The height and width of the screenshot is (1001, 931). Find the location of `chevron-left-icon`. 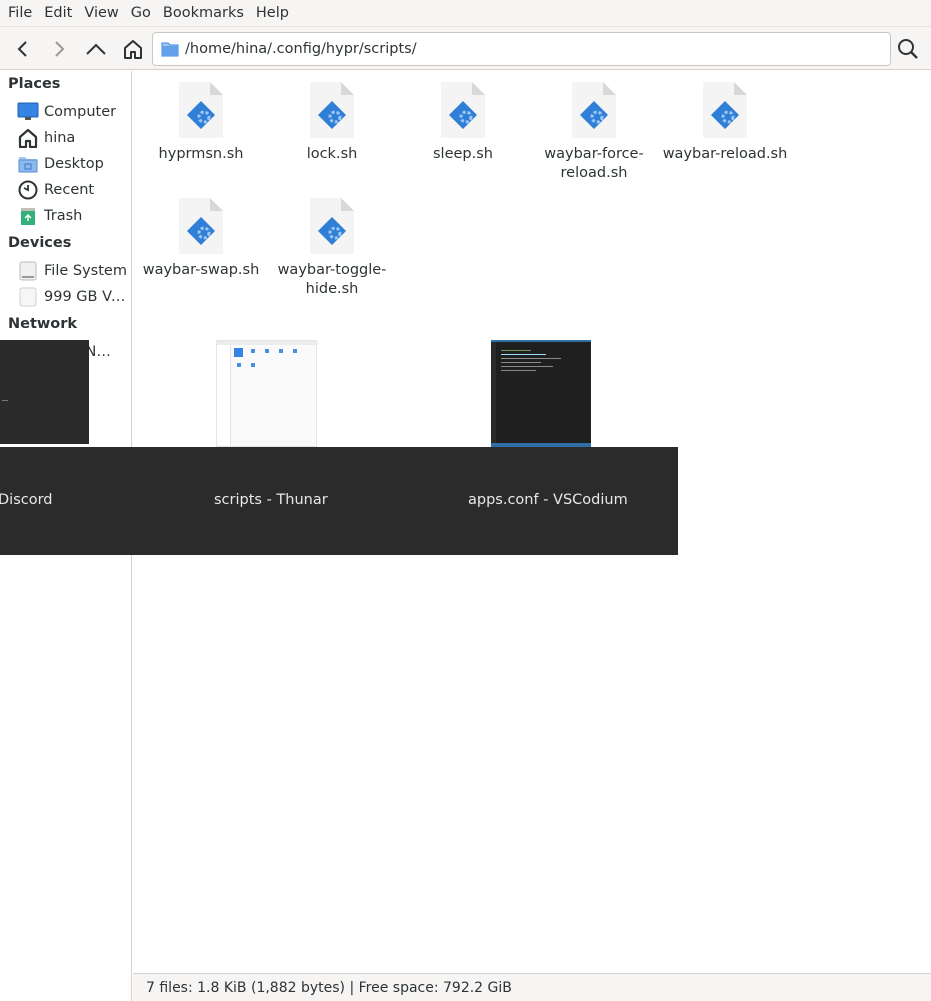

chevron-left-icon is located at coordinates (22, 49).